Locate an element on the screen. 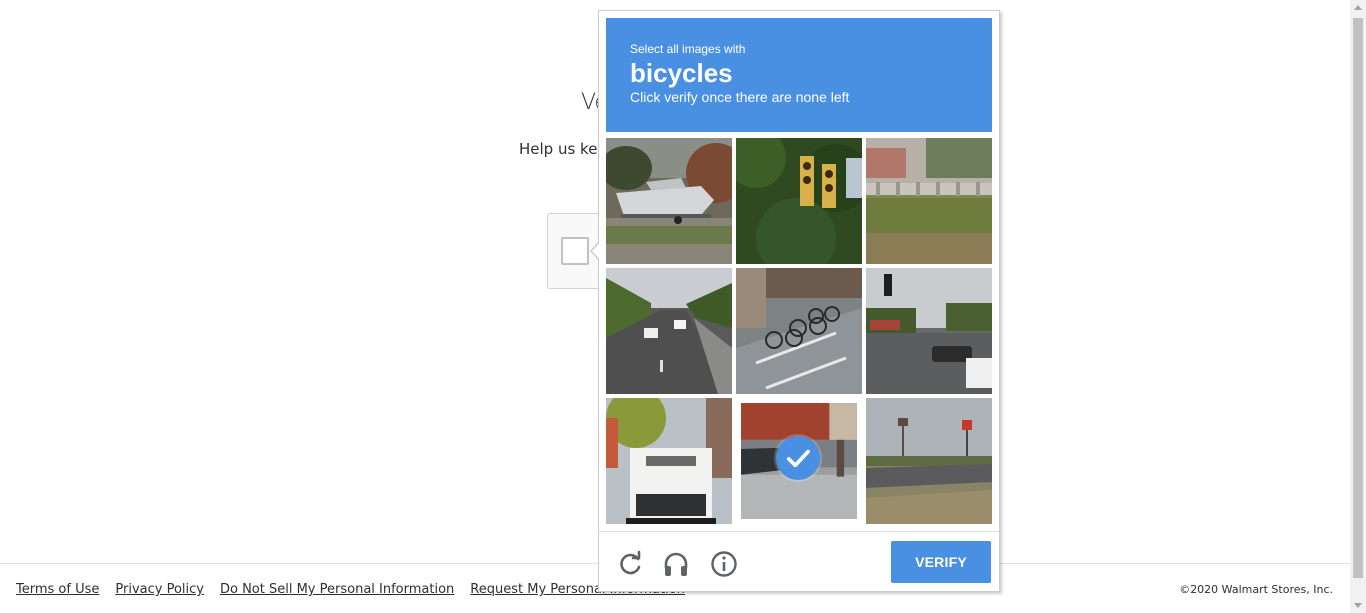  challenge-instruction: Click verify once there are none left is located at coordinates (740, 97).